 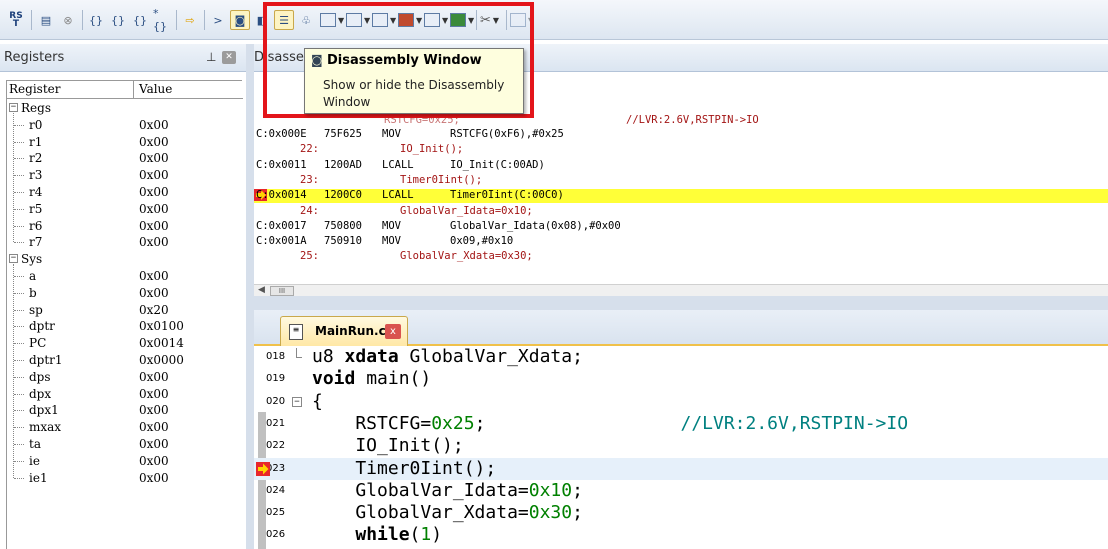 What do you see at coordinates (229, 57) in the screenshot?
I see `close-icon: ✕` at bounding box center [229, 57].